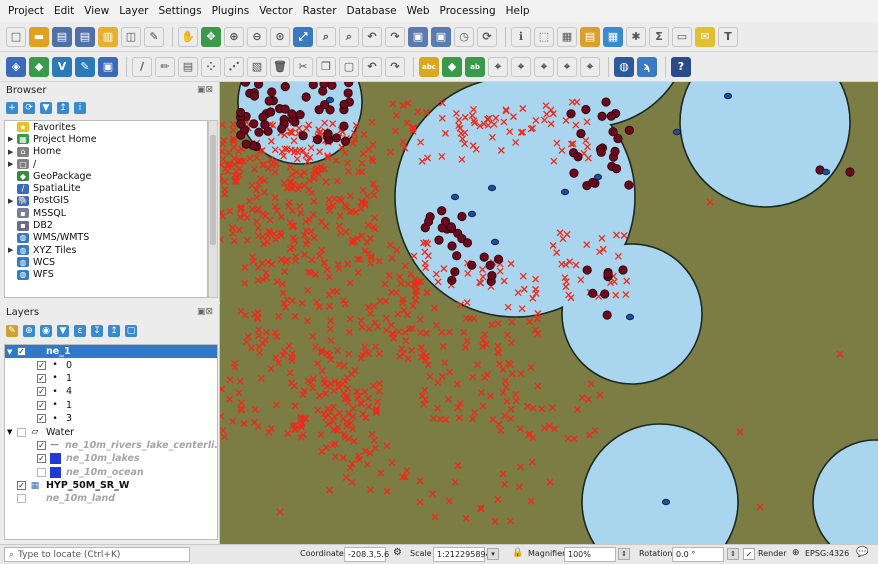 The image size is (878, 564). Describe the element at coordinates (64, 11) in the screenshot. I see `menu-edit: Edit` at that location.